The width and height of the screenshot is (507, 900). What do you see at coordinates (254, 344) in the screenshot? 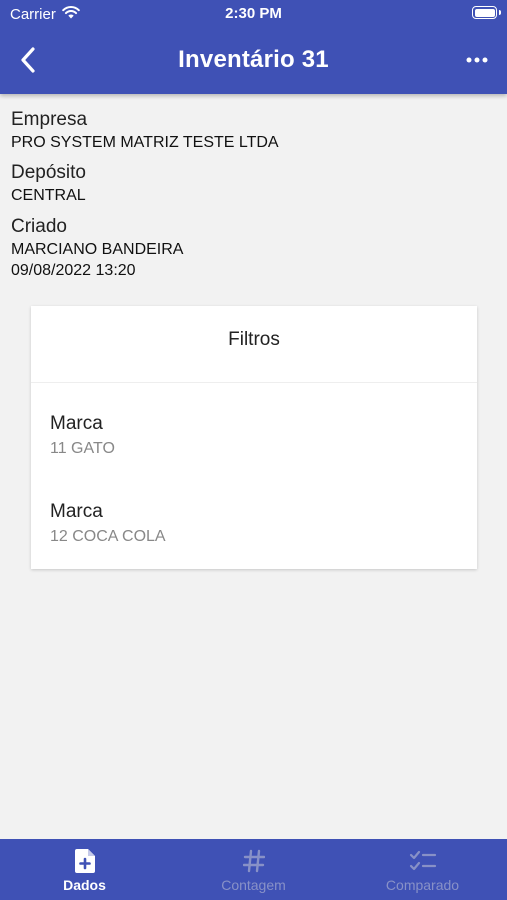
I see `filters-title: Filtros` at bounding box center [254, 344].